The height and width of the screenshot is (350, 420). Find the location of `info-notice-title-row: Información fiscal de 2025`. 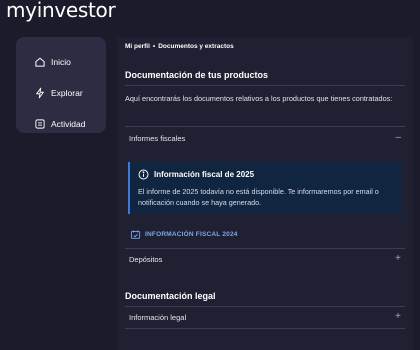

info-notice-title-row: Información fiscal de 2025 is located at coordinates (266, 174).